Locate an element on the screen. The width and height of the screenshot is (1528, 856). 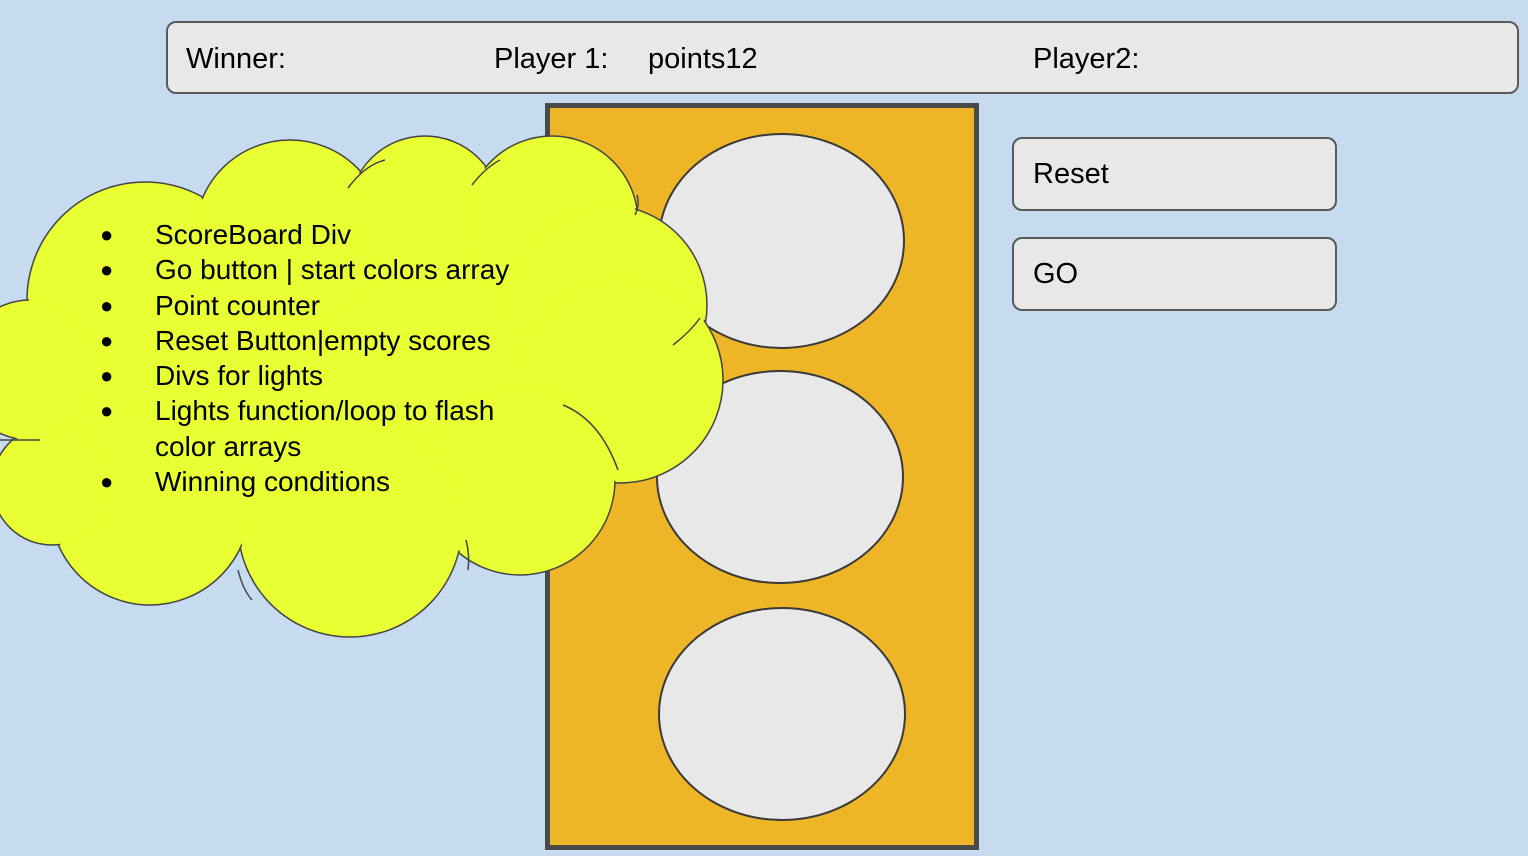
list-item: ● ScoreBoard Div is located at coordinates (326, 234).